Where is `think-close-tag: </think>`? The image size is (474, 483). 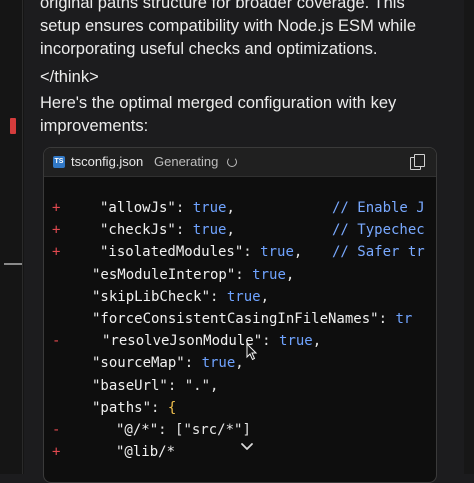 think-close-tag: </think> is located at coordinates (250, 77).